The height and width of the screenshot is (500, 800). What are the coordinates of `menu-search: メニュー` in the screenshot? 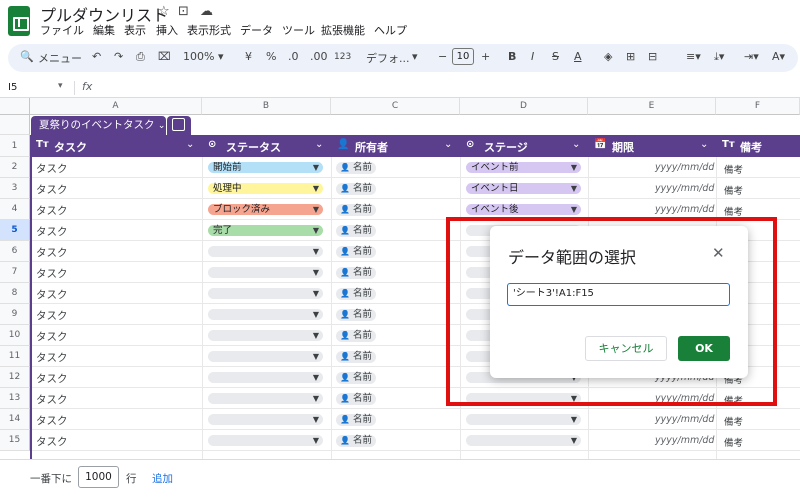 It's located at (60, 58).